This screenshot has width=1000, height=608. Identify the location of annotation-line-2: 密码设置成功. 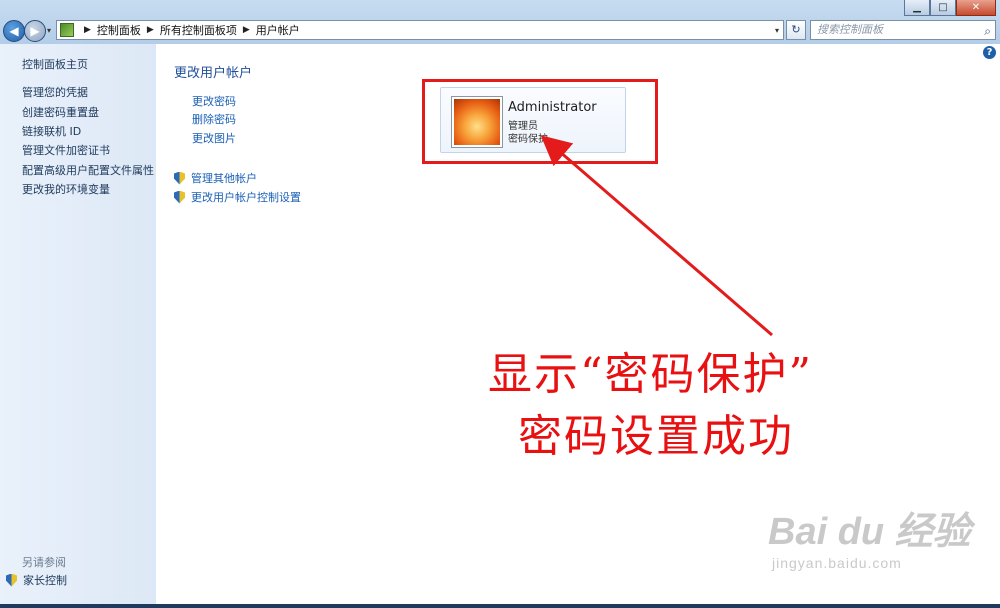
(656, 436).